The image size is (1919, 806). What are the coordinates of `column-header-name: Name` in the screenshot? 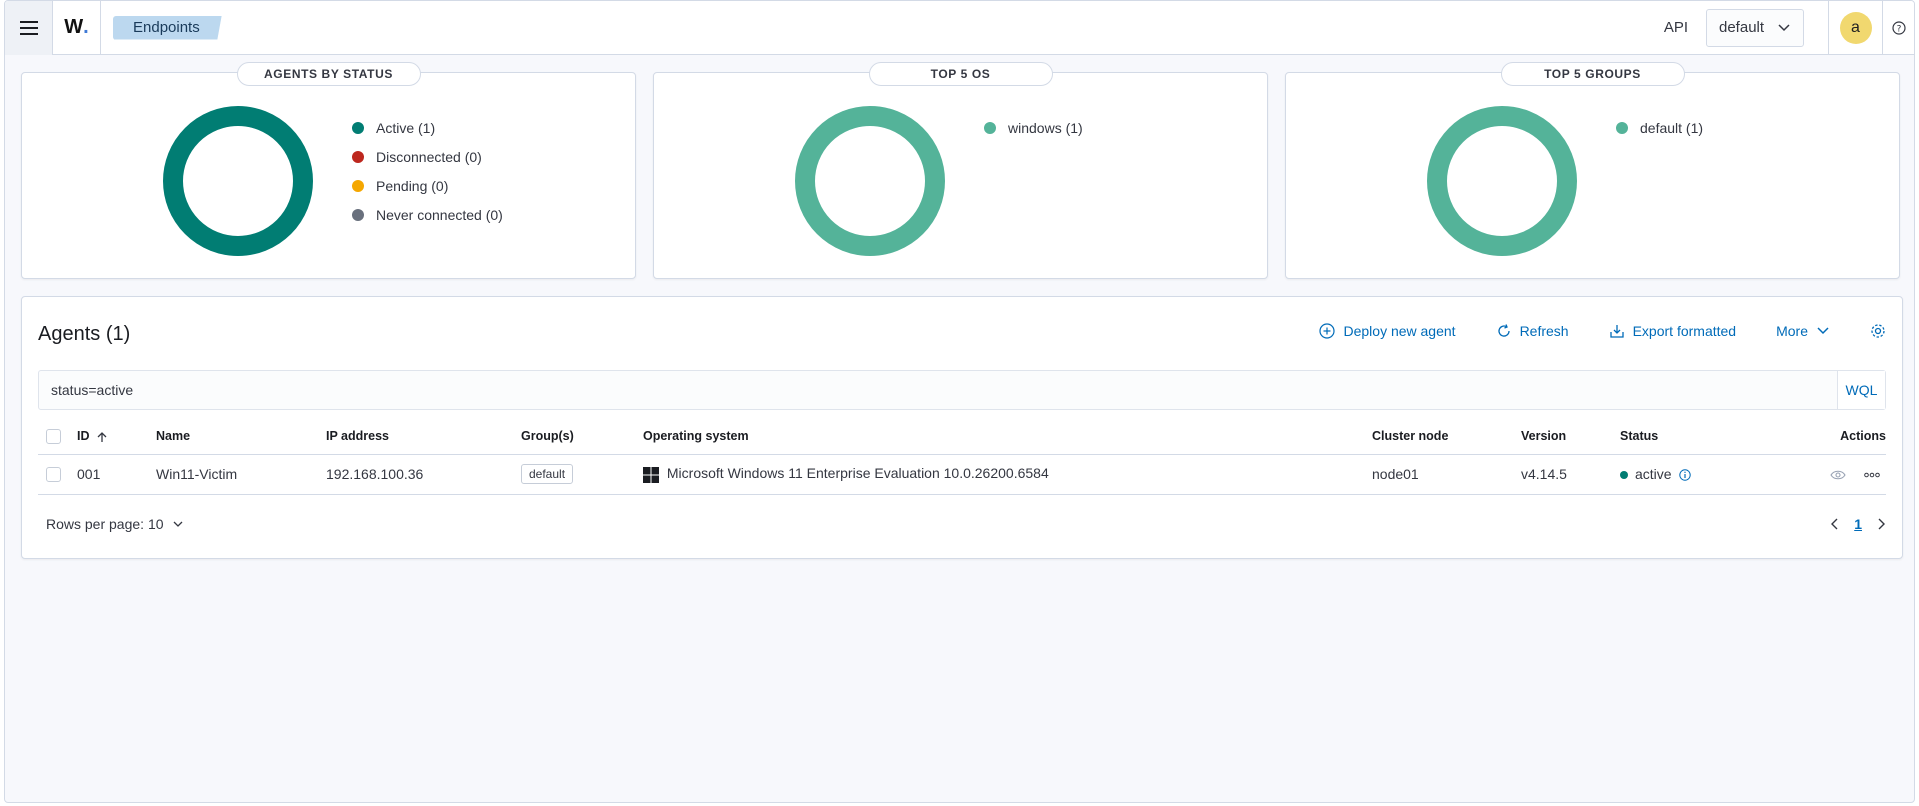 It's located at (241, 437).